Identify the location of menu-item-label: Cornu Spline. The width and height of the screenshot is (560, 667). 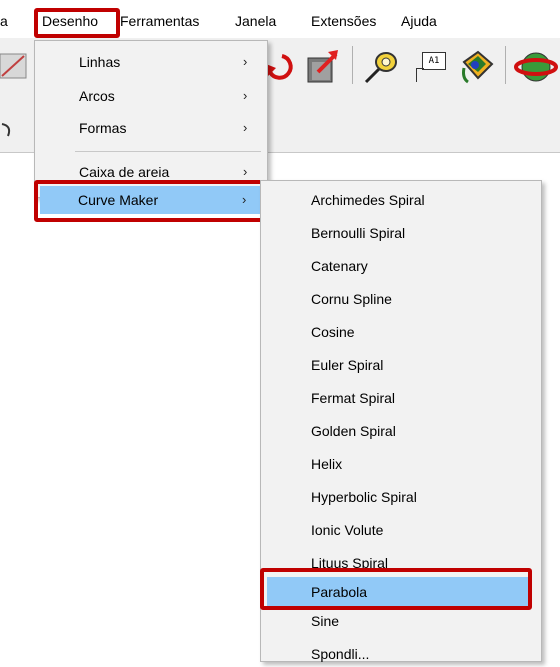
(351, 299).